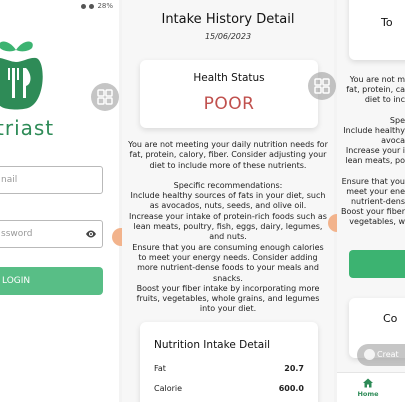 The image size is (405, 402). I want to click on intake-date: 15/06/2023, so click(228, 36).